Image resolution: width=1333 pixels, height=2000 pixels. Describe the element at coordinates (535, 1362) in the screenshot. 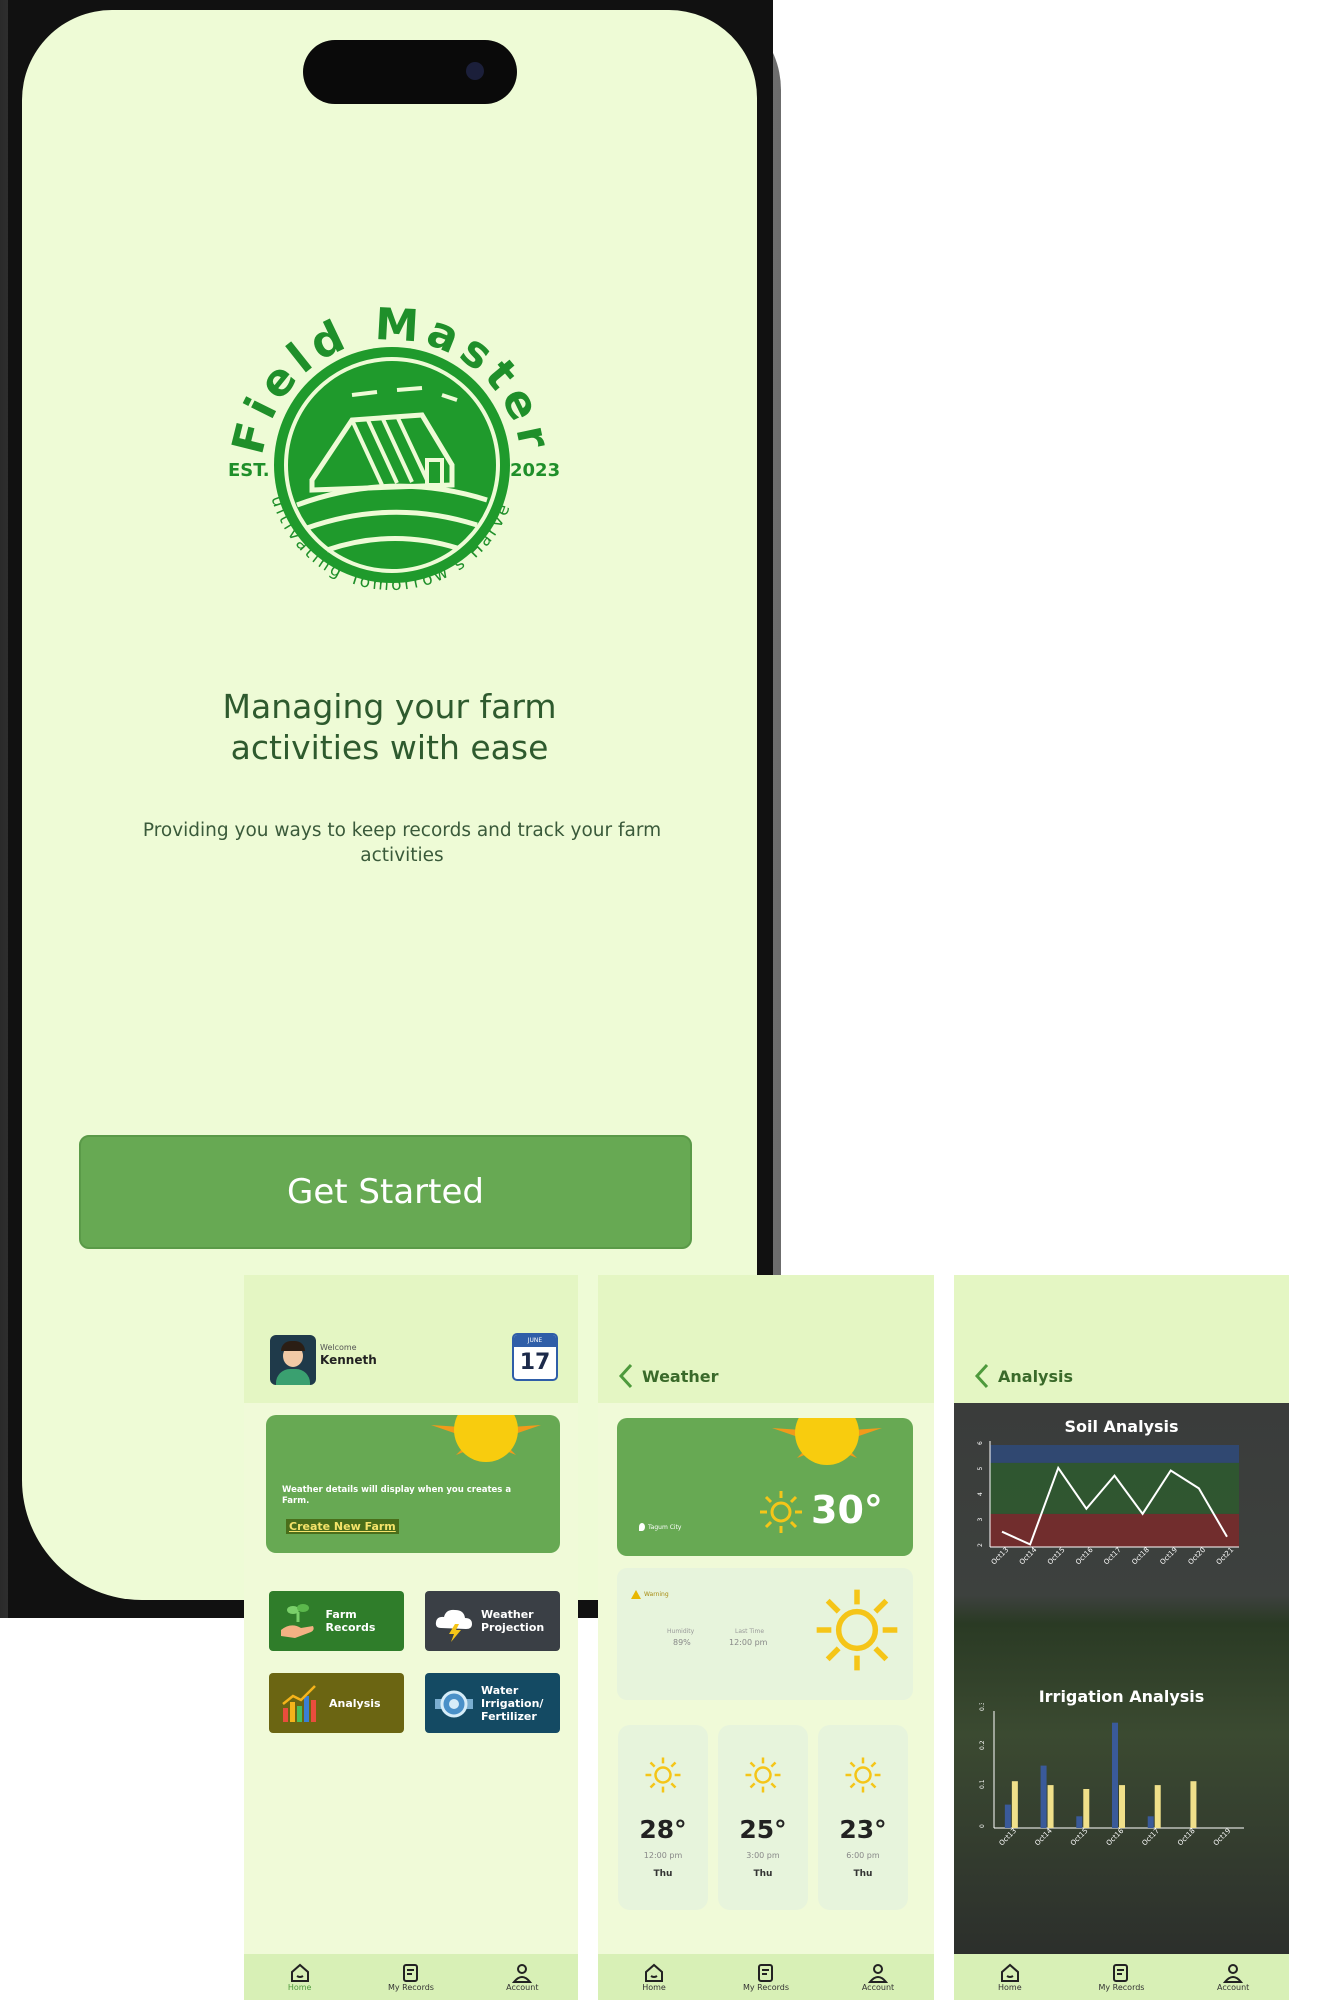

I see `calendar-day: 17` at that location.